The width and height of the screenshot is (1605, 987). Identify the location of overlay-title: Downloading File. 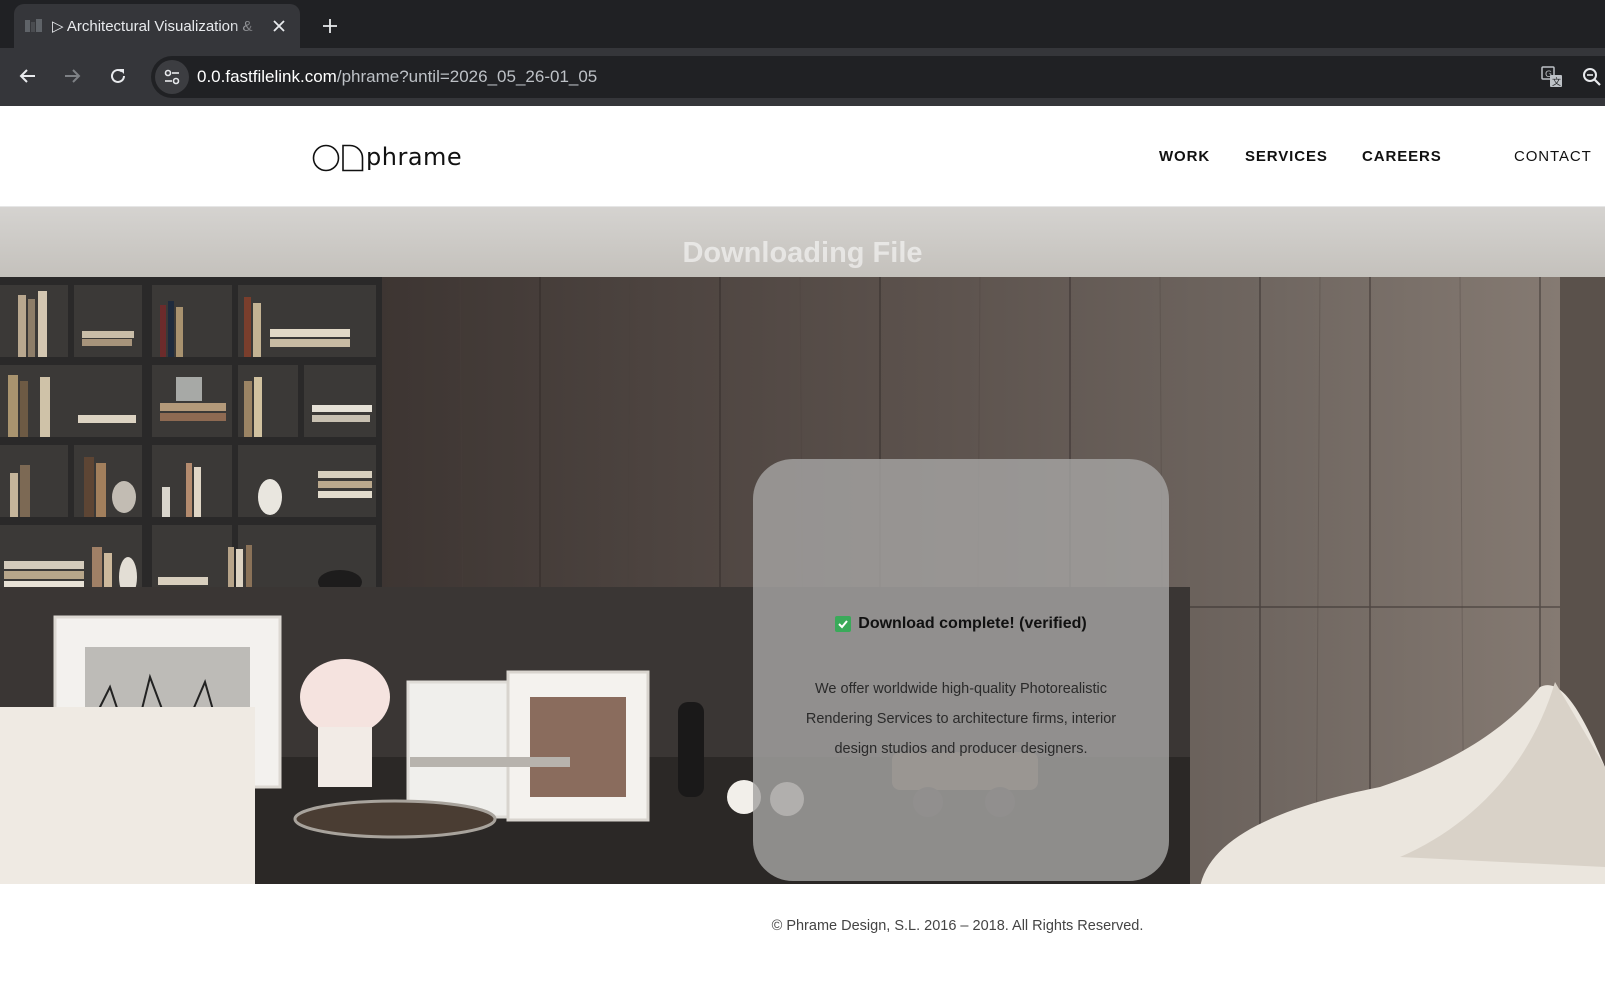
(802, 253).